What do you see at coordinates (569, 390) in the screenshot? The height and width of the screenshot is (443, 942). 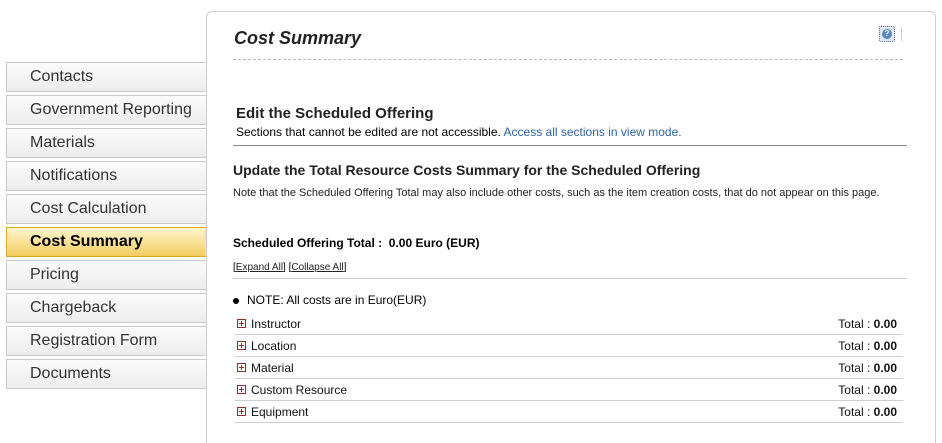 I see `cost-row-custom-resource: Custom Resource Total : 0.00` at bounding box center [569, 390].